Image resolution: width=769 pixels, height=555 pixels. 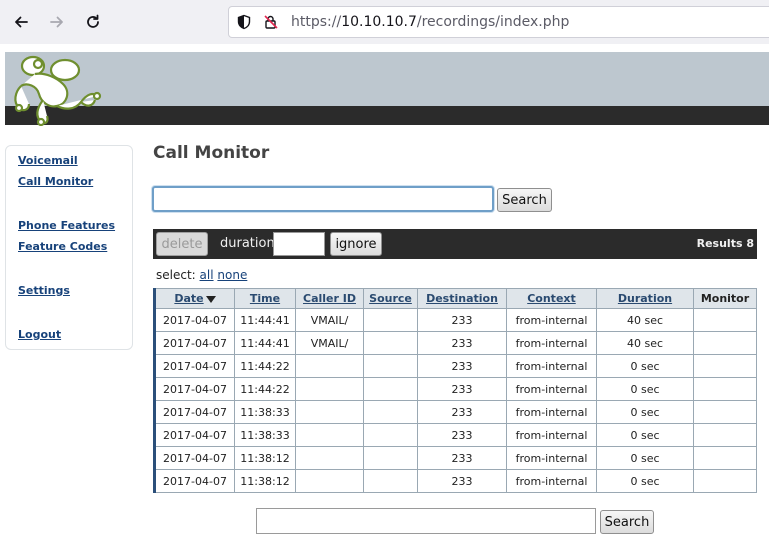 I want to click on column-header-context-label: Context, so click(x=551, y=298).